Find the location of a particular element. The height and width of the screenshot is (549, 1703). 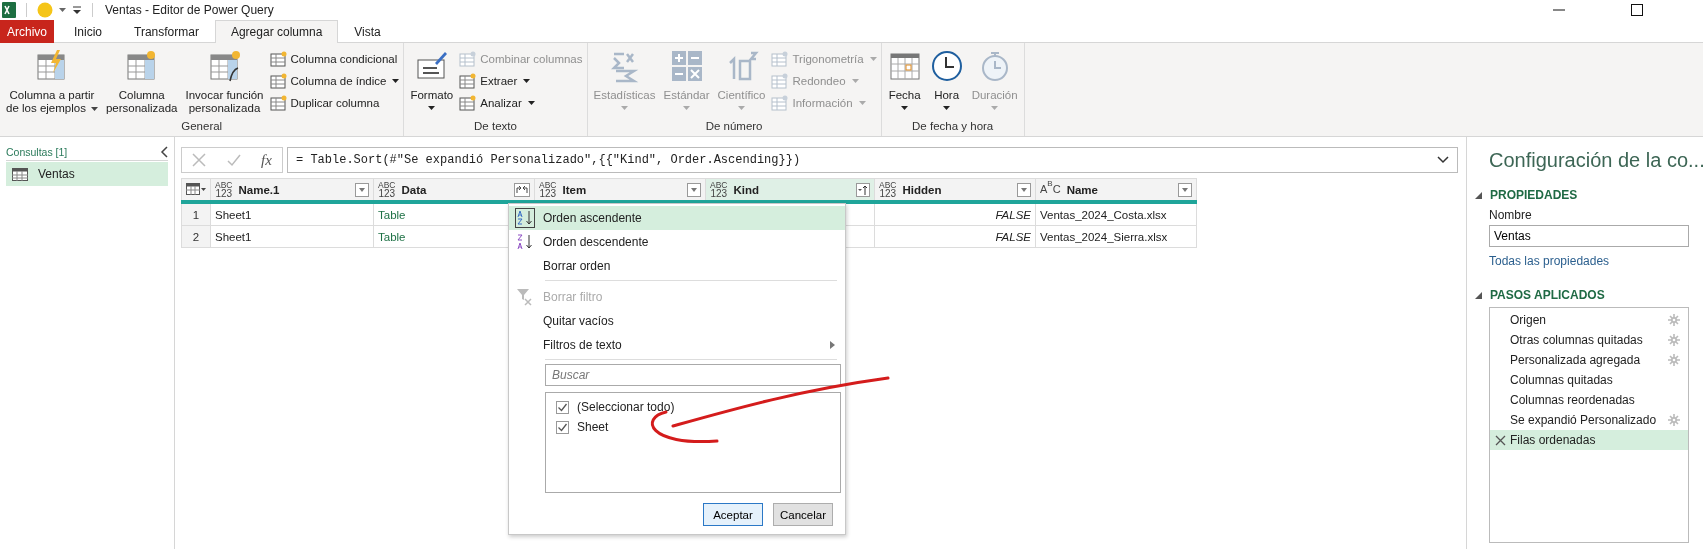

function-button: fx is located at coordinates (266, 160).